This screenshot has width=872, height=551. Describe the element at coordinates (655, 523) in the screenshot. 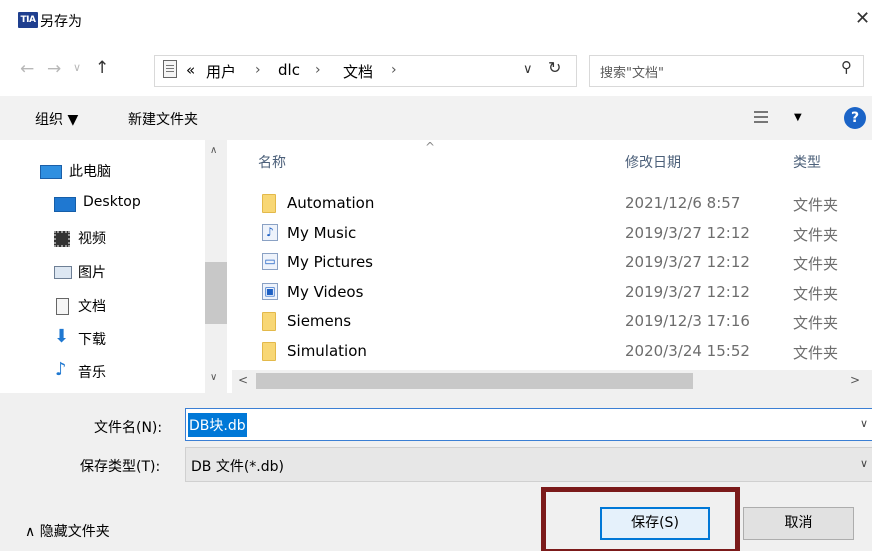

I see `save-button: 保存(S)` at that location.